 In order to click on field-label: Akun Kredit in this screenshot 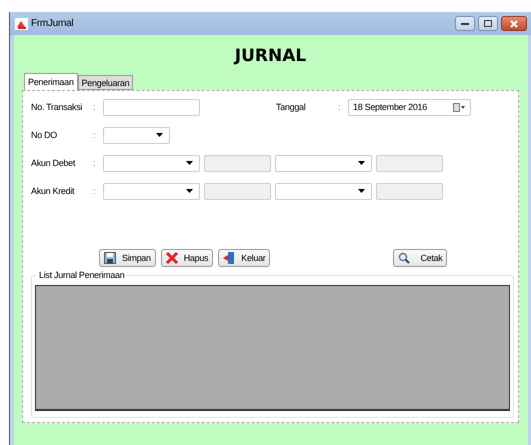, I will do `click(53, 191)`.